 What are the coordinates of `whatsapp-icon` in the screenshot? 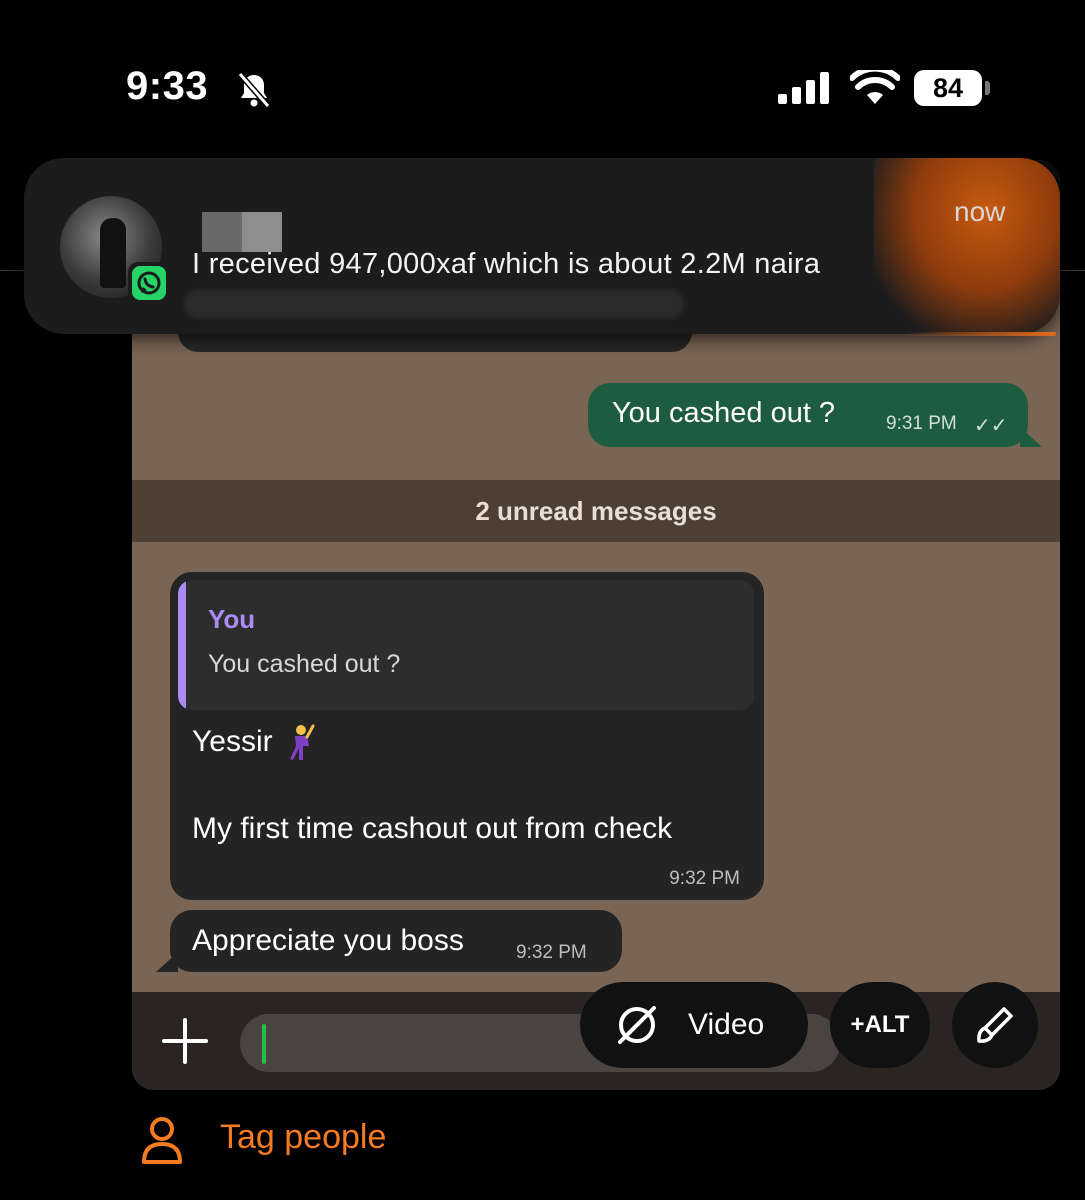 It's located at (149, 283).